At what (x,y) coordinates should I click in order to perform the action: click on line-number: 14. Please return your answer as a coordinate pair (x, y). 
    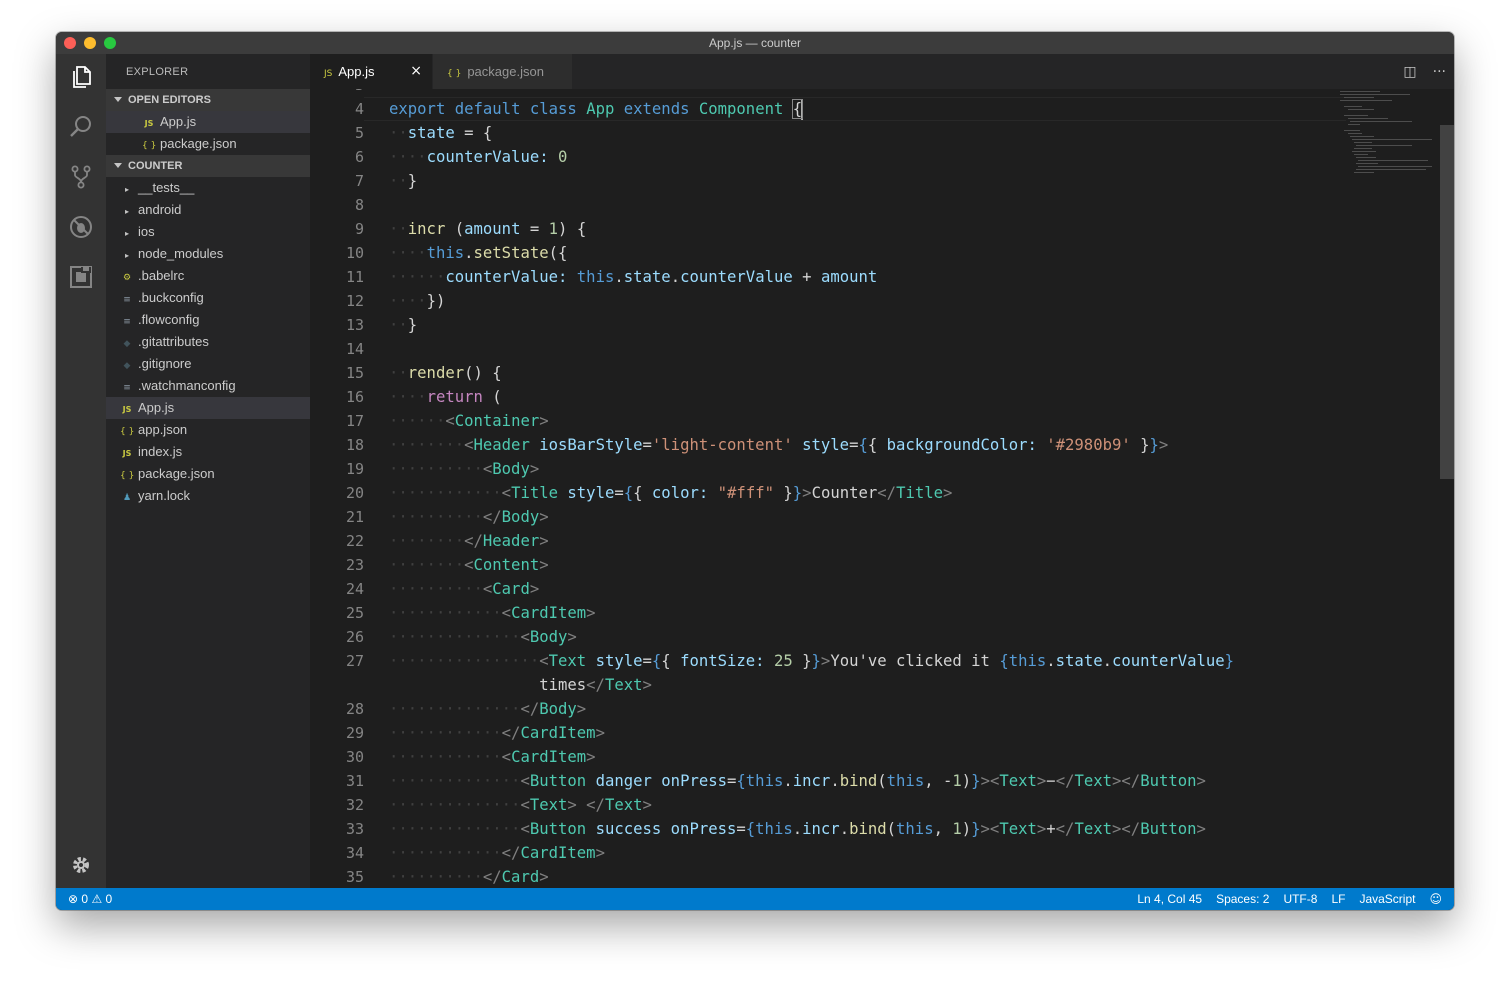
    Looking at the image, I should click on (354, 349).